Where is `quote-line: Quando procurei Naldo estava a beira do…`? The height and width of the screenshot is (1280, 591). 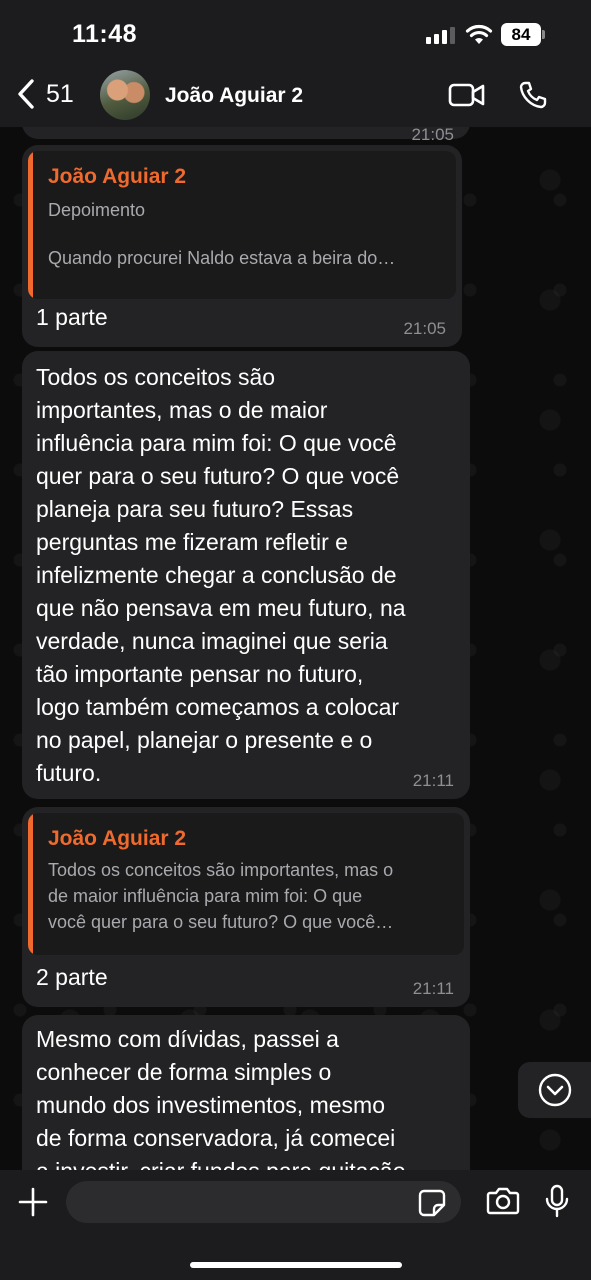
quote-line: Quando procurei Naldo estava a beira do… is located at coordinates (222, 258).